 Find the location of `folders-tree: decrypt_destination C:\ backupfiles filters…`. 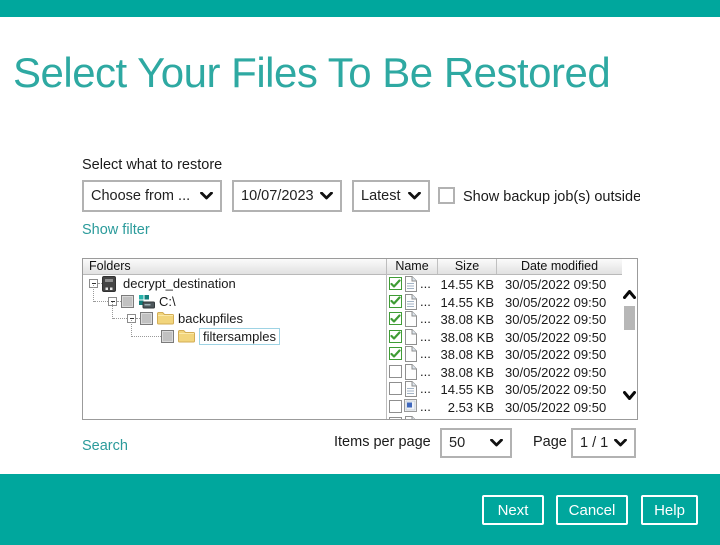

folders-tree: decrypt_destination C:\ backupfiles filters… is located at coordinates (234, 347).